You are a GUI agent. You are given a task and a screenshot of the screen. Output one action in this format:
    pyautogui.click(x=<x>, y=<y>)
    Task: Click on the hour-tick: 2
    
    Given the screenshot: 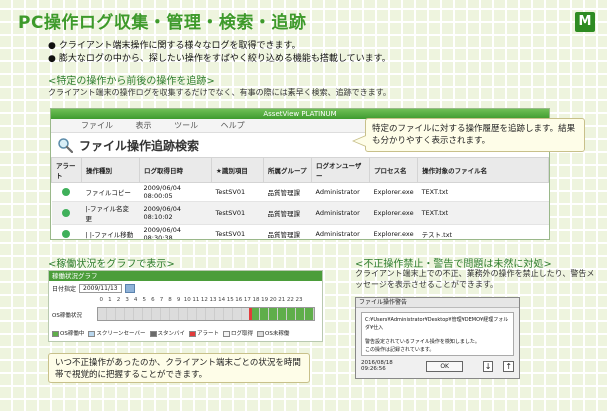 What is the action you would take?
    pyautogui.click(x=118, y=300)
    